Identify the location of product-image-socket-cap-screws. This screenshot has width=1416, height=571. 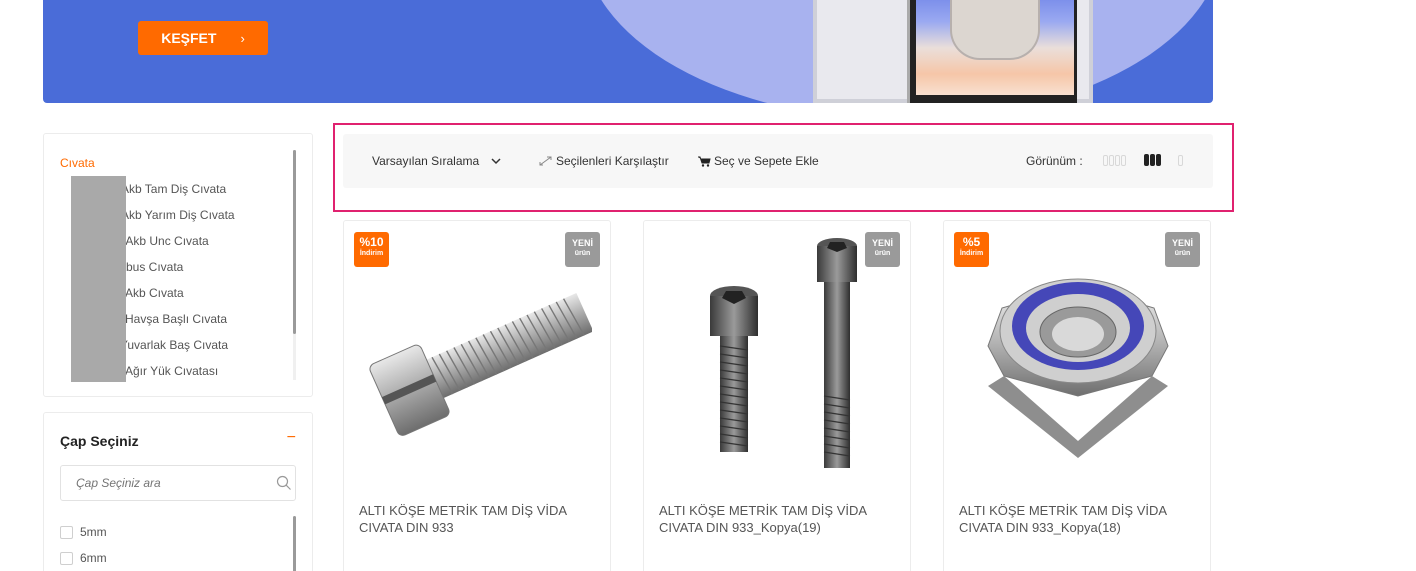
(783, 353).